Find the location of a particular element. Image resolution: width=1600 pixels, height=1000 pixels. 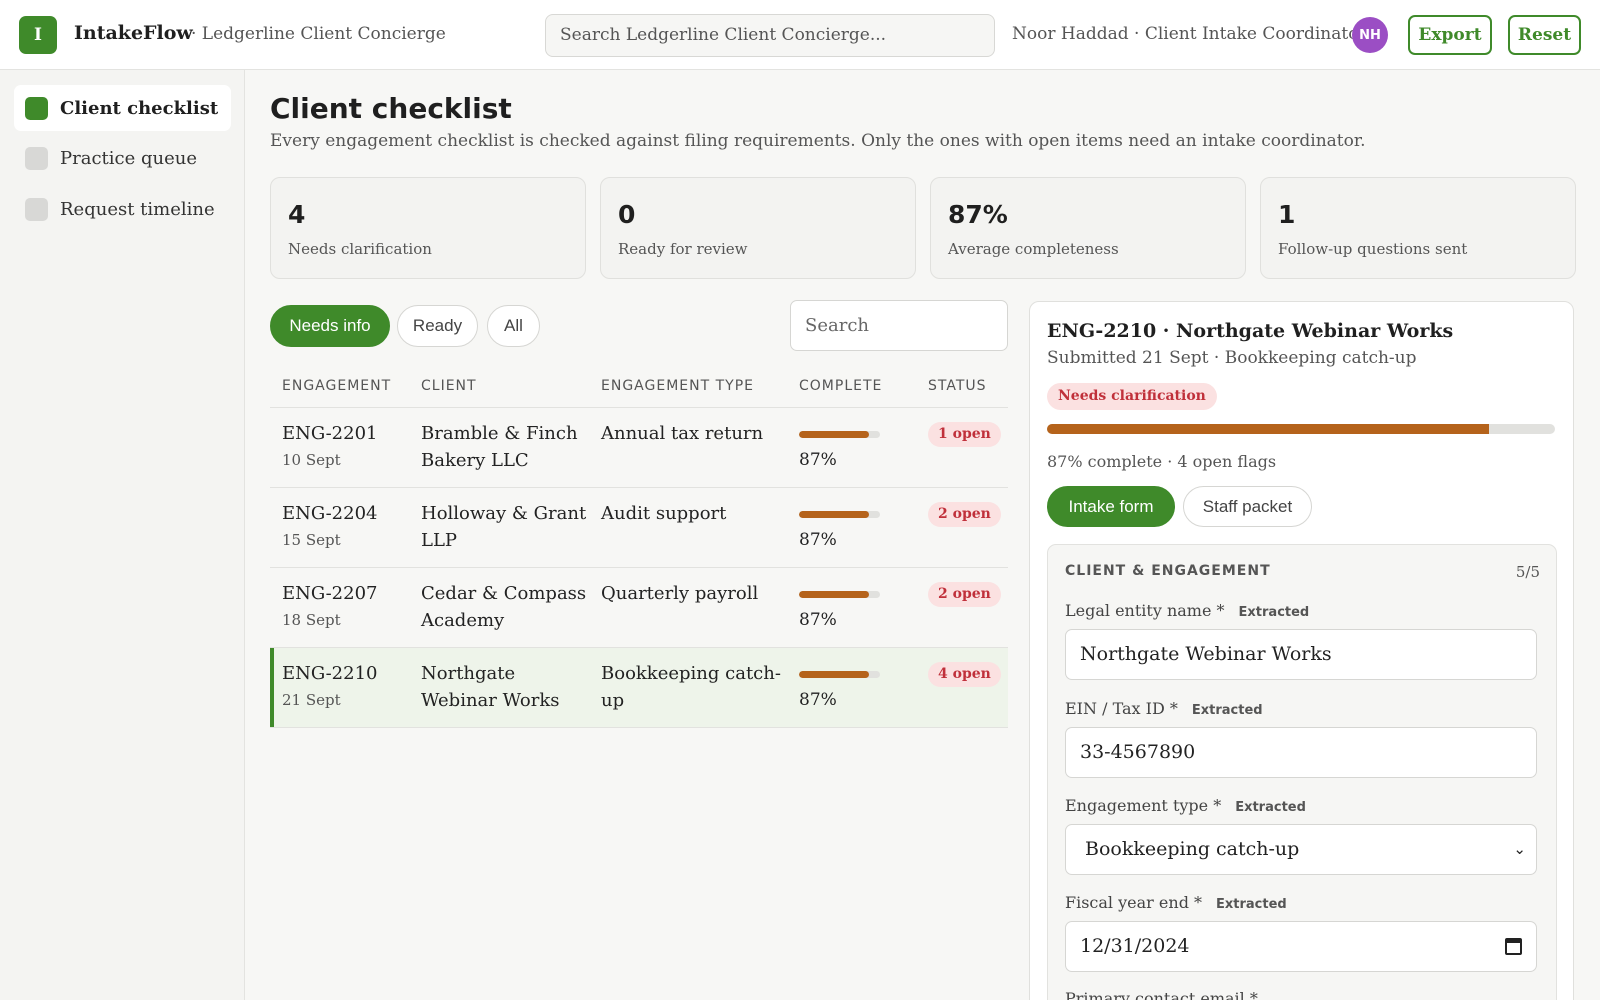

engagement-date: 21 Sept is located at coordinates (311, 700).